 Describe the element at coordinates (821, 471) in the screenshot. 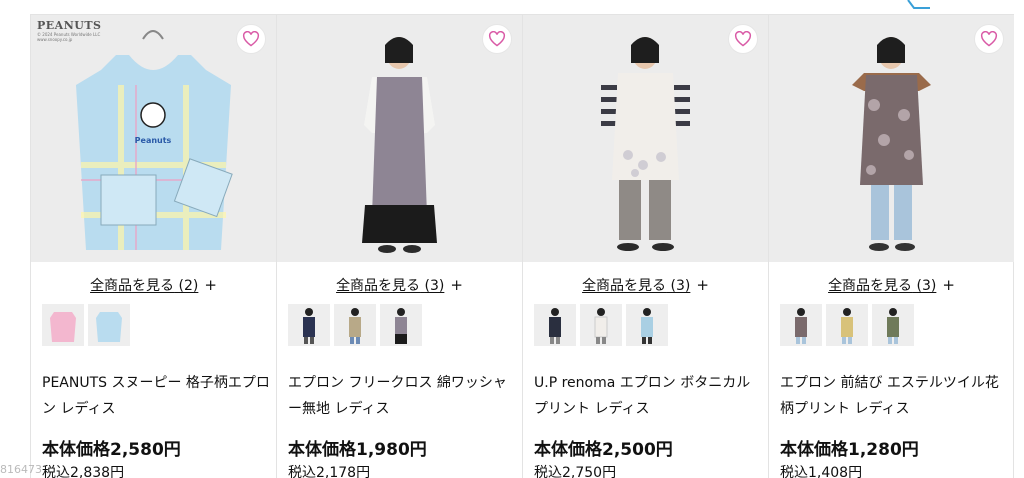

I see `tax-included-price: 税込1,408円` at that location.